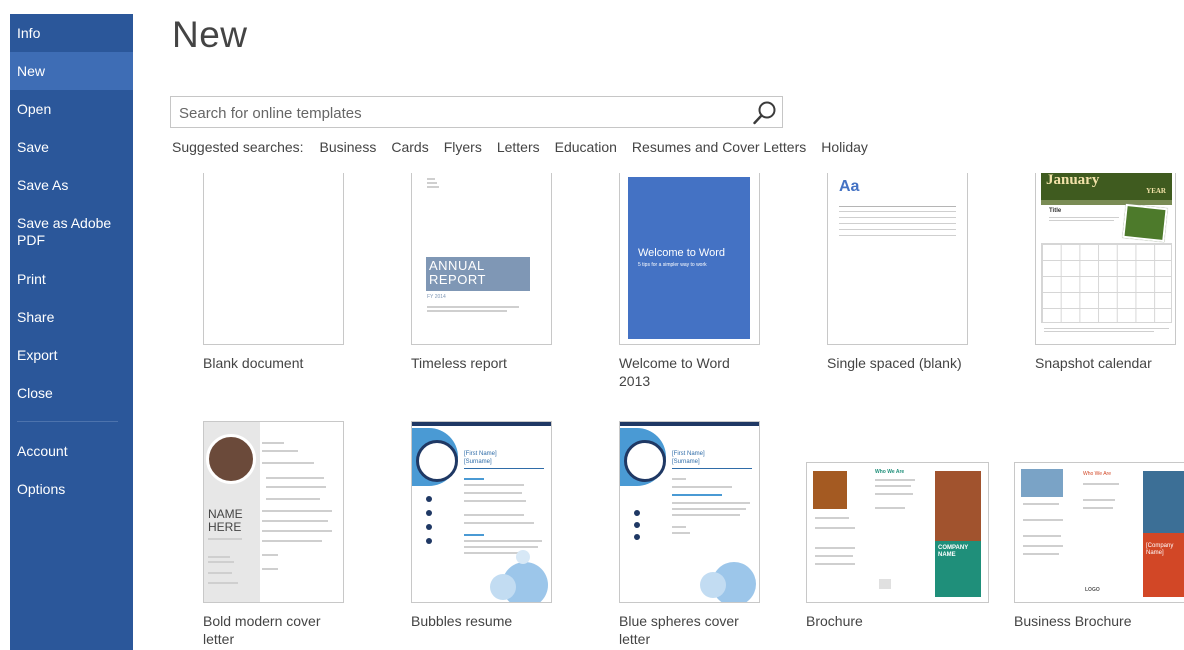 This screenshot has height=650, width=1184. I want to click on template-thumb-blank-document, so click(273, 259).